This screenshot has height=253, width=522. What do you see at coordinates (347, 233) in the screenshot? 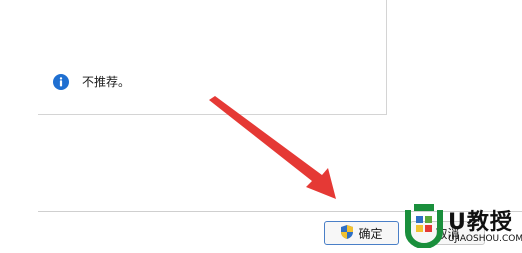
I see `uac-shield-icon` at bounding box center [347, 233].